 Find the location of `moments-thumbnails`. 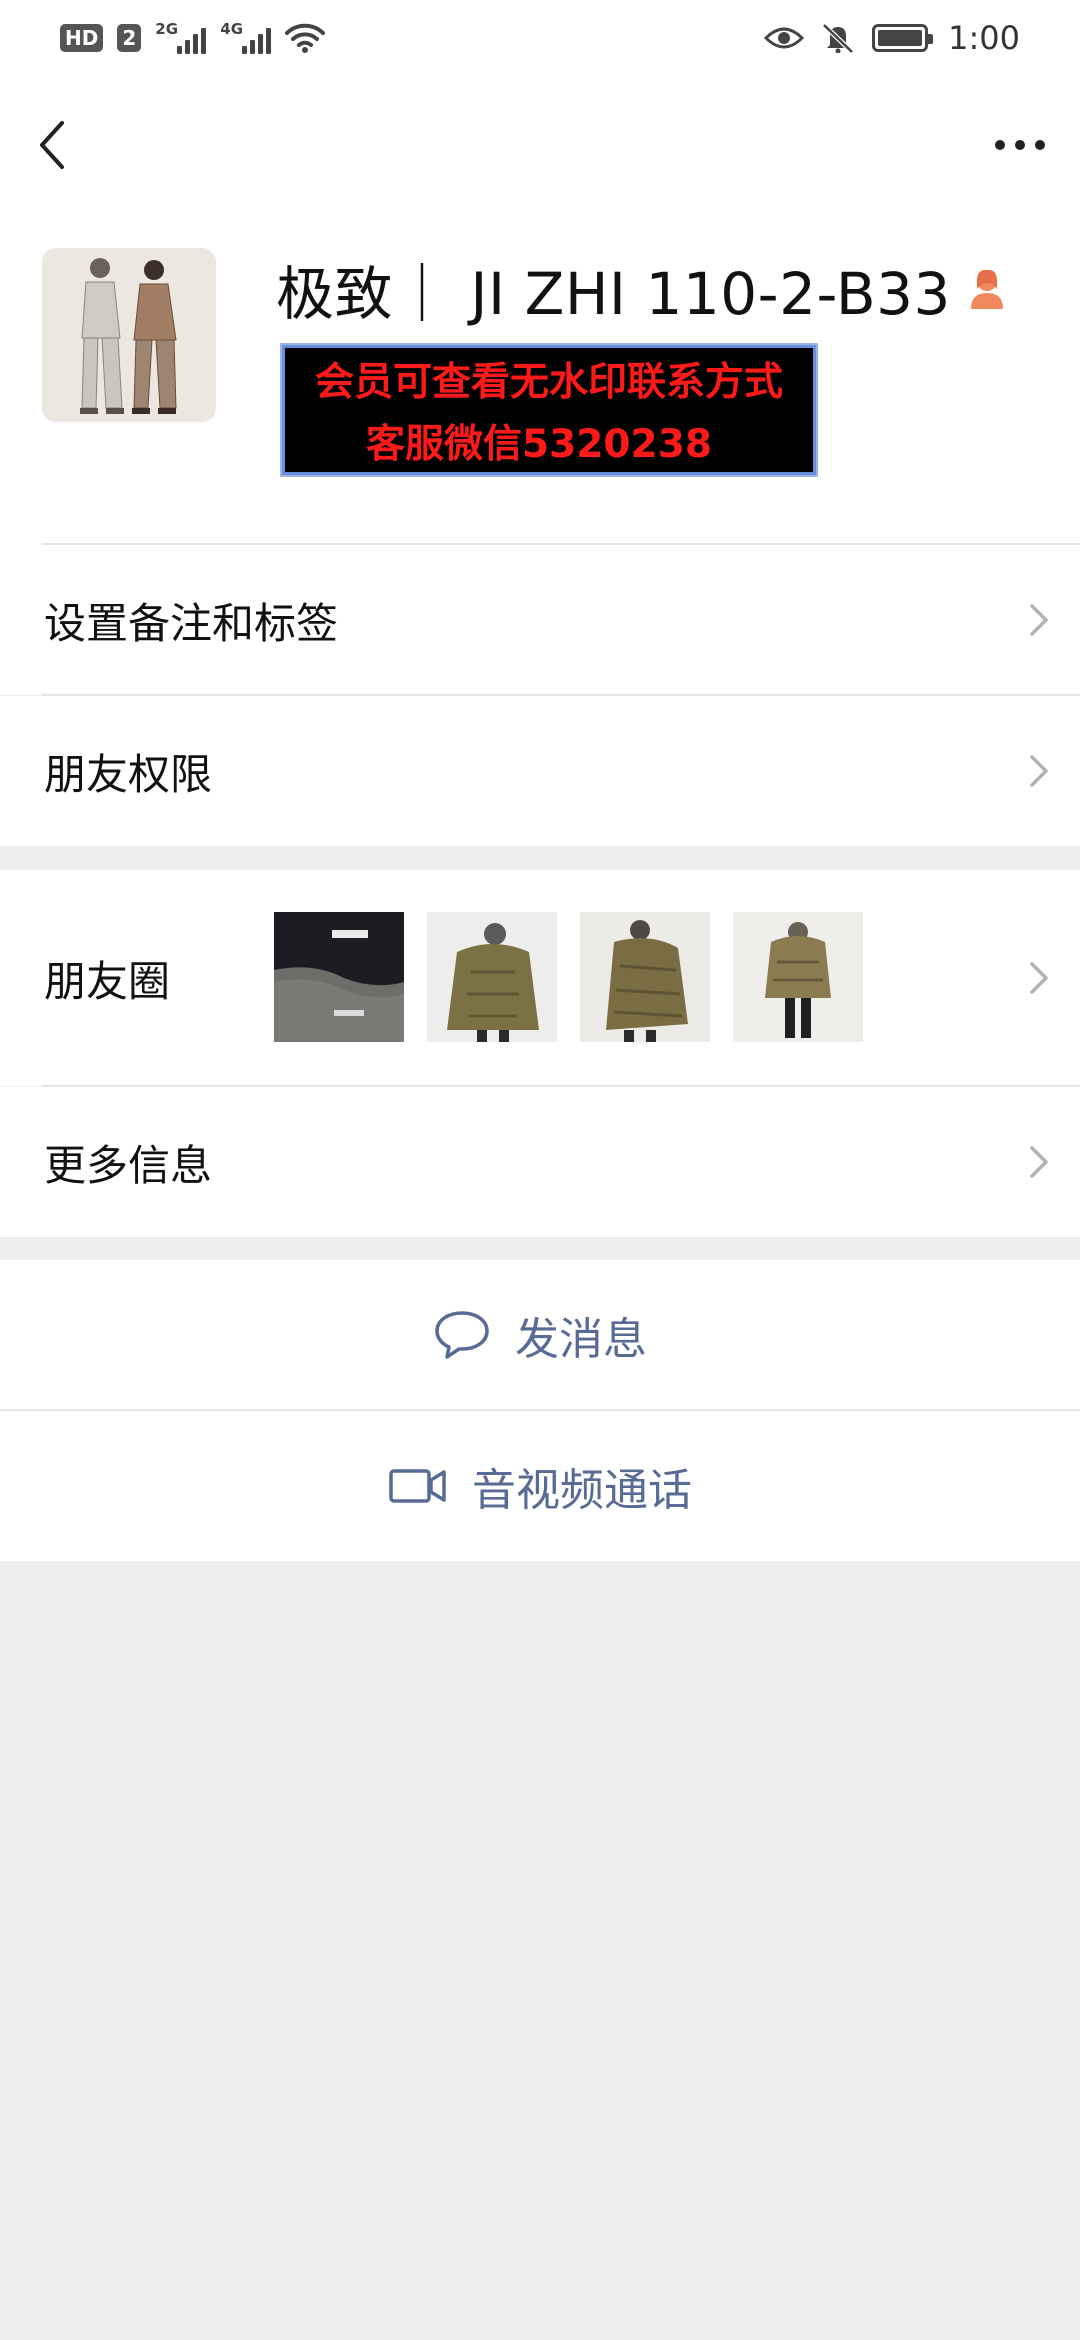

moments-thumbnails is located at coordinates (568, 977).